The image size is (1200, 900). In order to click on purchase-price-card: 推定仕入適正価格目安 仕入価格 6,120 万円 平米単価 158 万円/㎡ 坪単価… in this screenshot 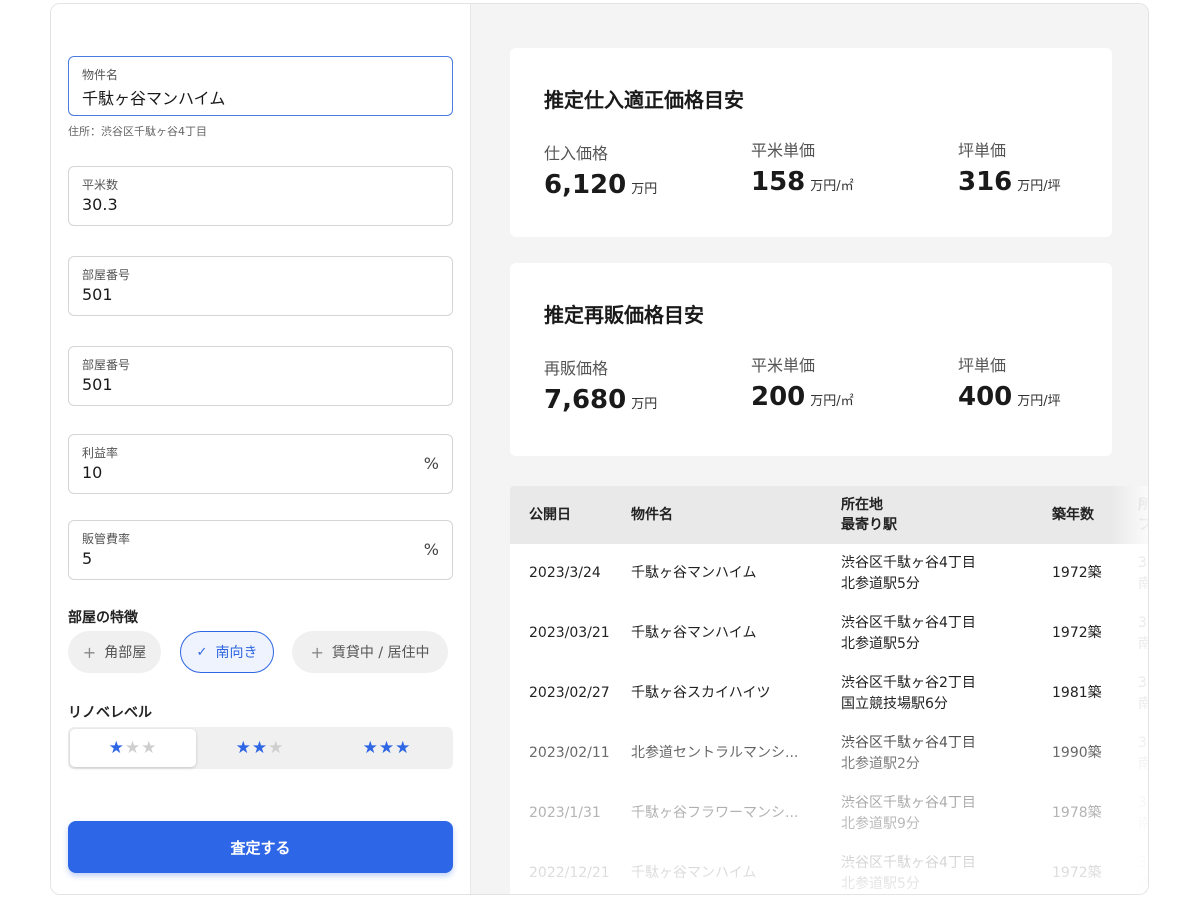, I will do `click(811, 142)`.